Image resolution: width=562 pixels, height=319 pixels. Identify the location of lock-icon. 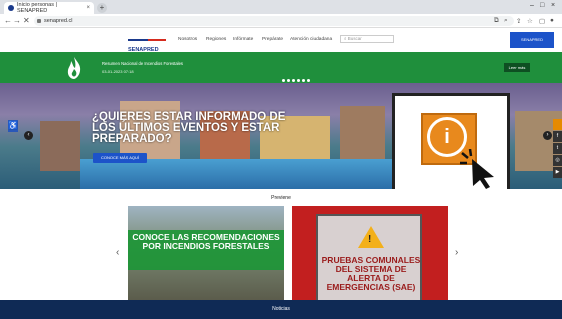
(39, 21).